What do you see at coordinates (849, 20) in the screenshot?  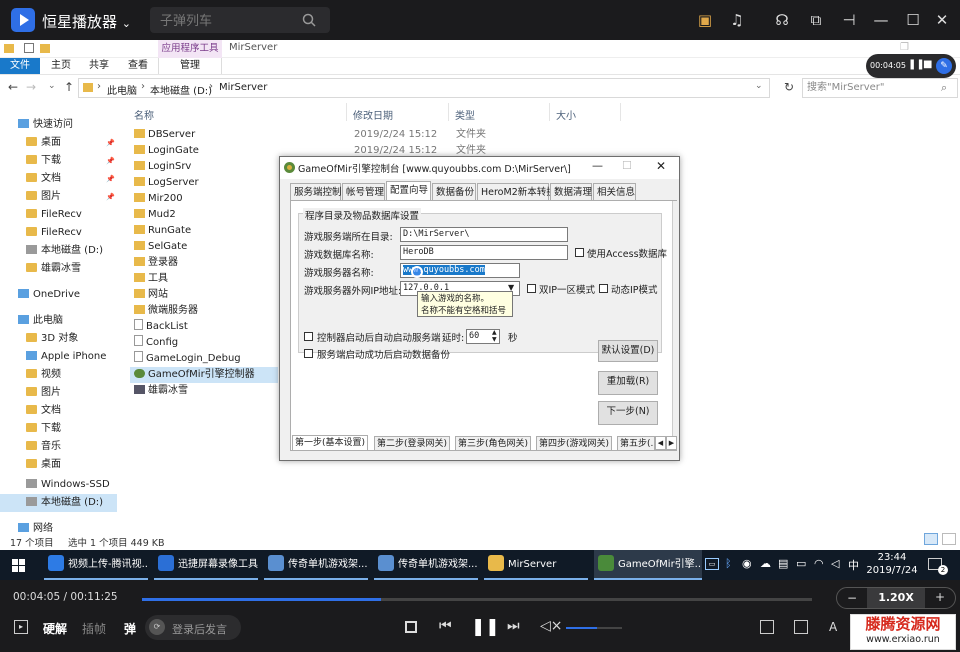 I see `mini-mode-icon: ⊣` at bounding box center [849, 20].